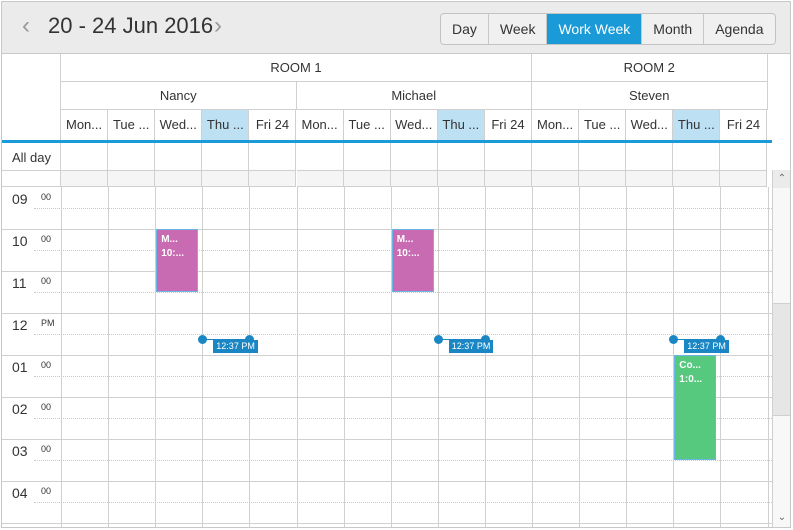  Describe the element at coordinates (781, 518) in the screenshot. I see `scroll-down-icon: ⌄` at that location.